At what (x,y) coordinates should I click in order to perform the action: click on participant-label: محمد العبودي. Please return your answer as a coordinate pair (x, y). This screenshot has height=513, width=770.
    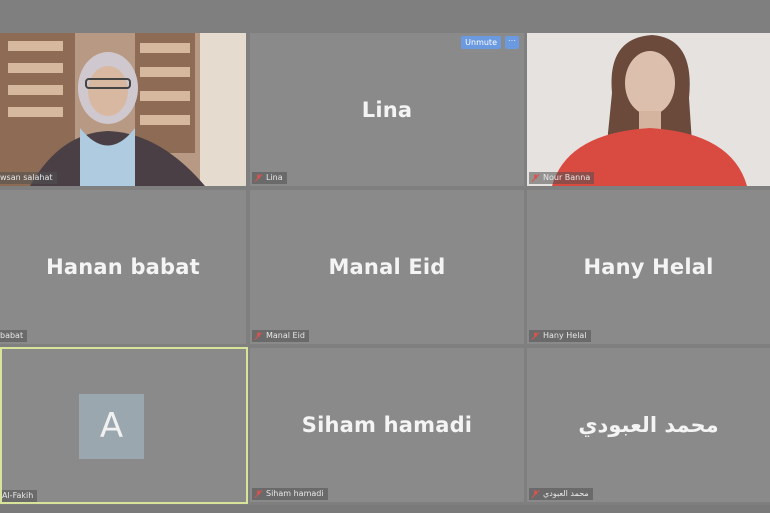
    Looking at the image, I should click on (561, 494).